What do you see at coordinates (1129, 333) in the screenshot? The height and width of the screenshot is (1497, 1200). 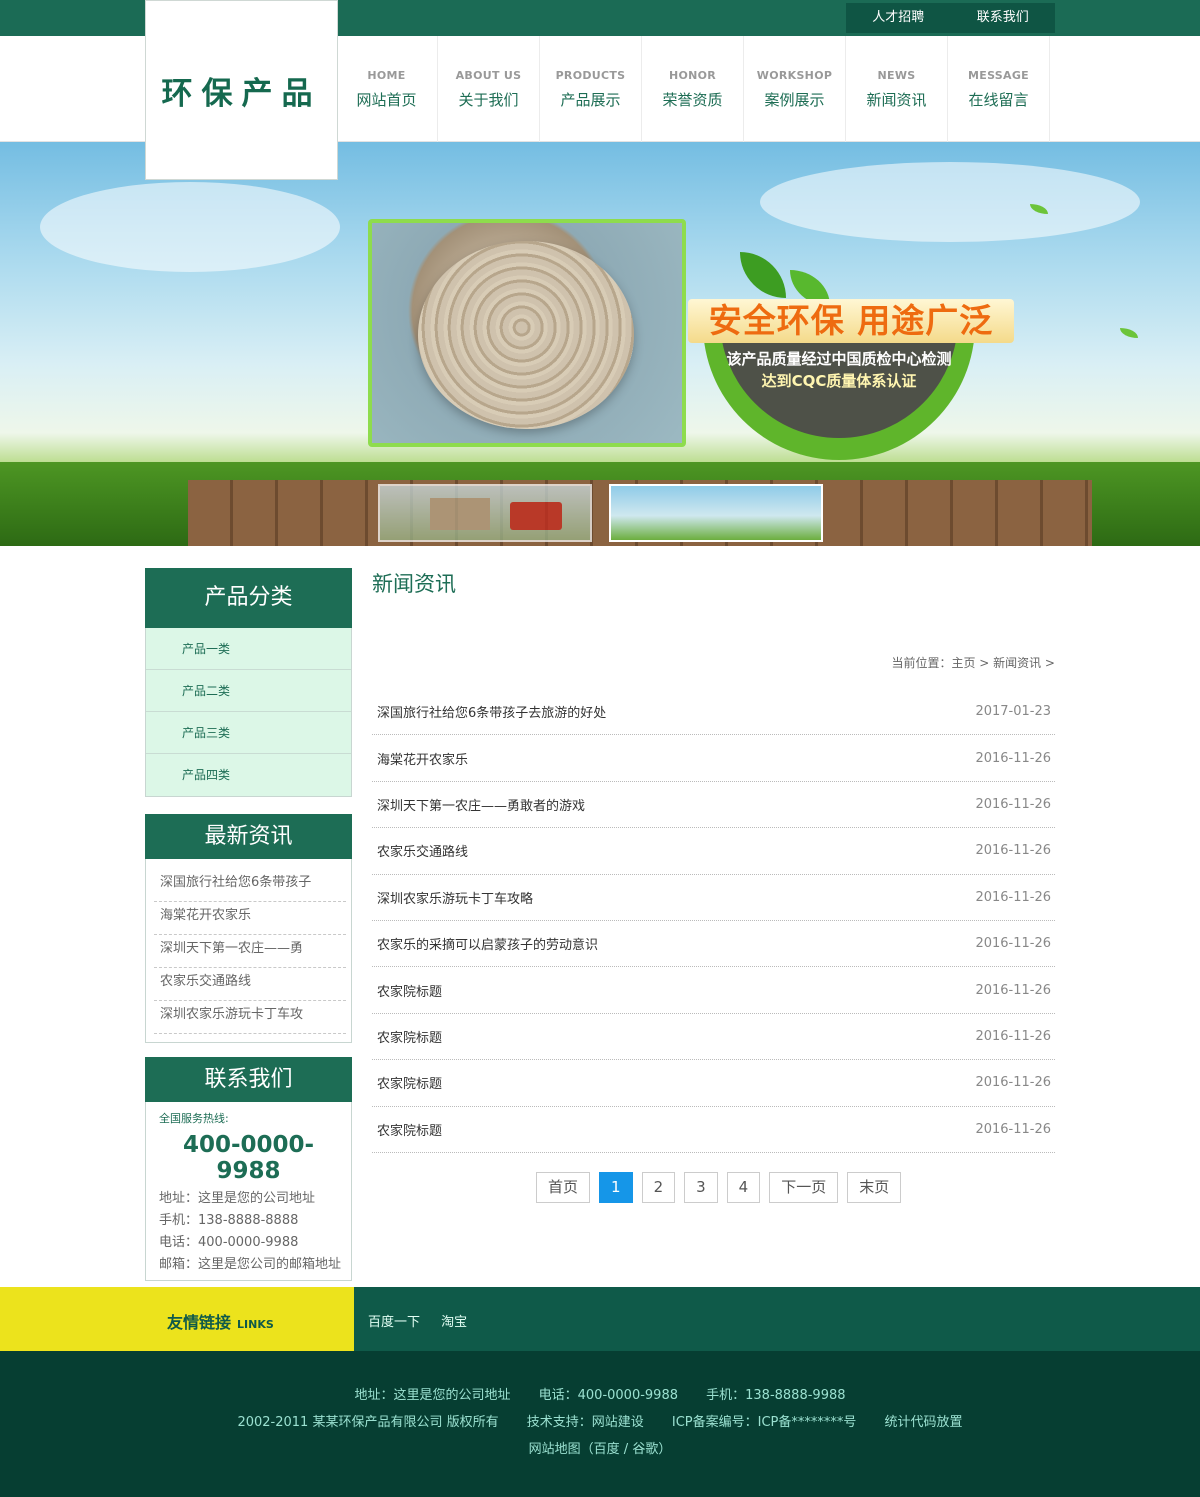 I see `leaf-icon` at bounding box center [1129, 333].